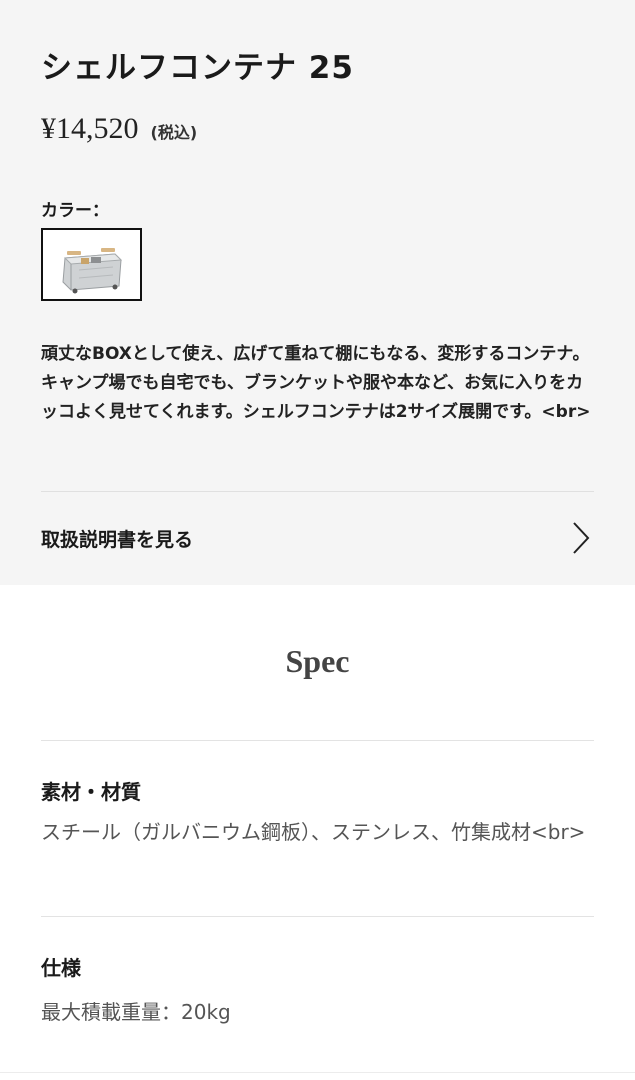 The image size is (635, 1080). What do you see at coordinates (174, 132) in the screenshot?
I see `tax-note: (税込)` at bounding box center [174, 132].